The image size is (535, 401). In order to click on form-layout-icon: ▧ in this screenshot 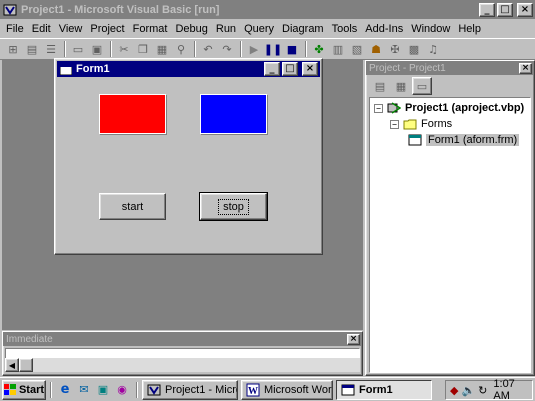, I will do `click(357, 49)`.